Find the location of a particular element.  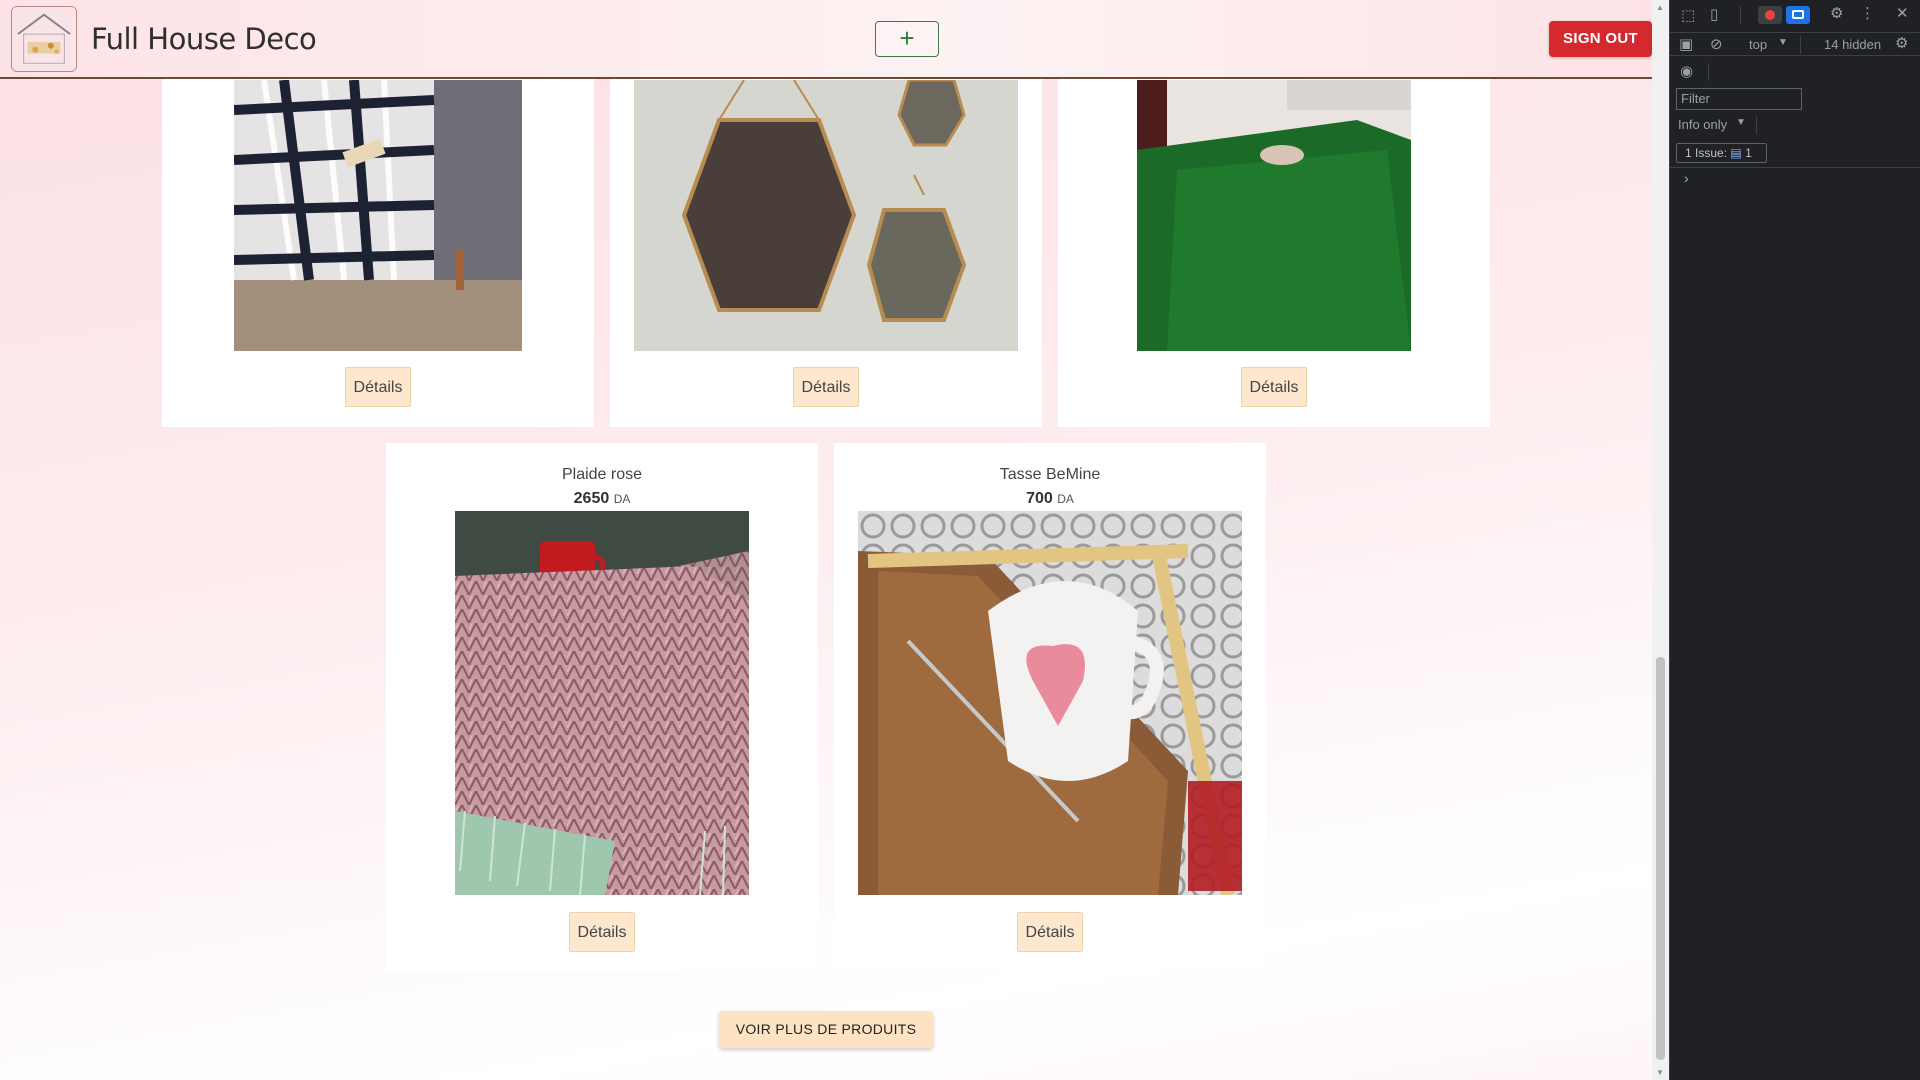

context-dropdown-icon: ▼ is located at coordinates (1783, 42).